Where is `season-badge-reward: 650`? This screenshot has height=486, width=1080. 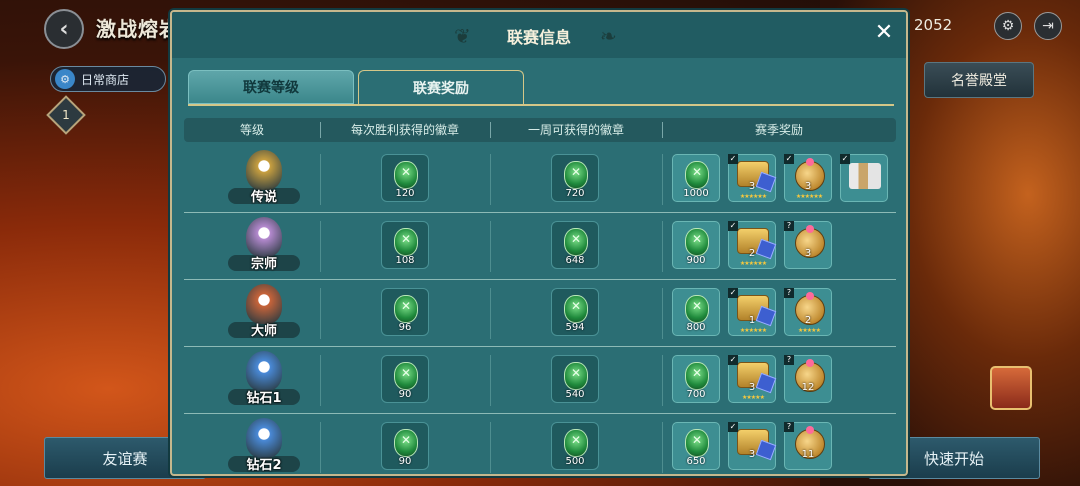
season-badge-reward: 650 is located at coordinates (696, 446).